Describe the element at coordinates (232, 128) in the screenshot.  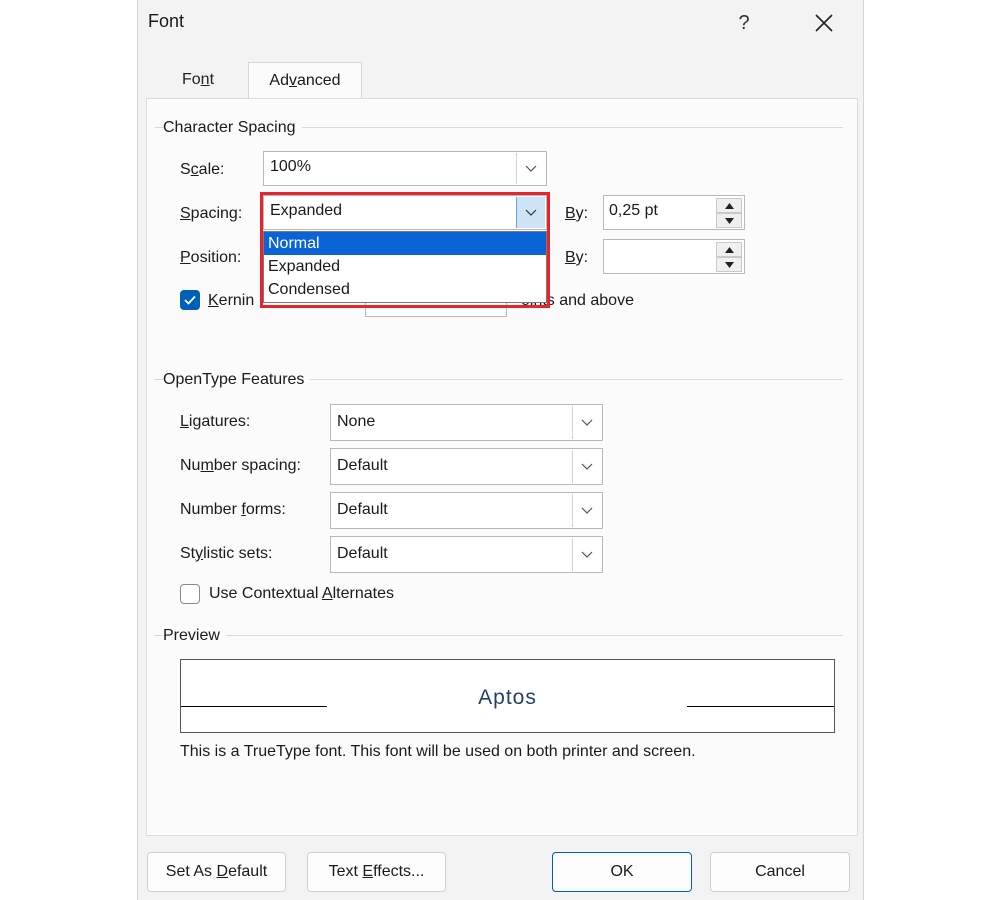
I see `character-spacing-title: Character Spacing` at that location.